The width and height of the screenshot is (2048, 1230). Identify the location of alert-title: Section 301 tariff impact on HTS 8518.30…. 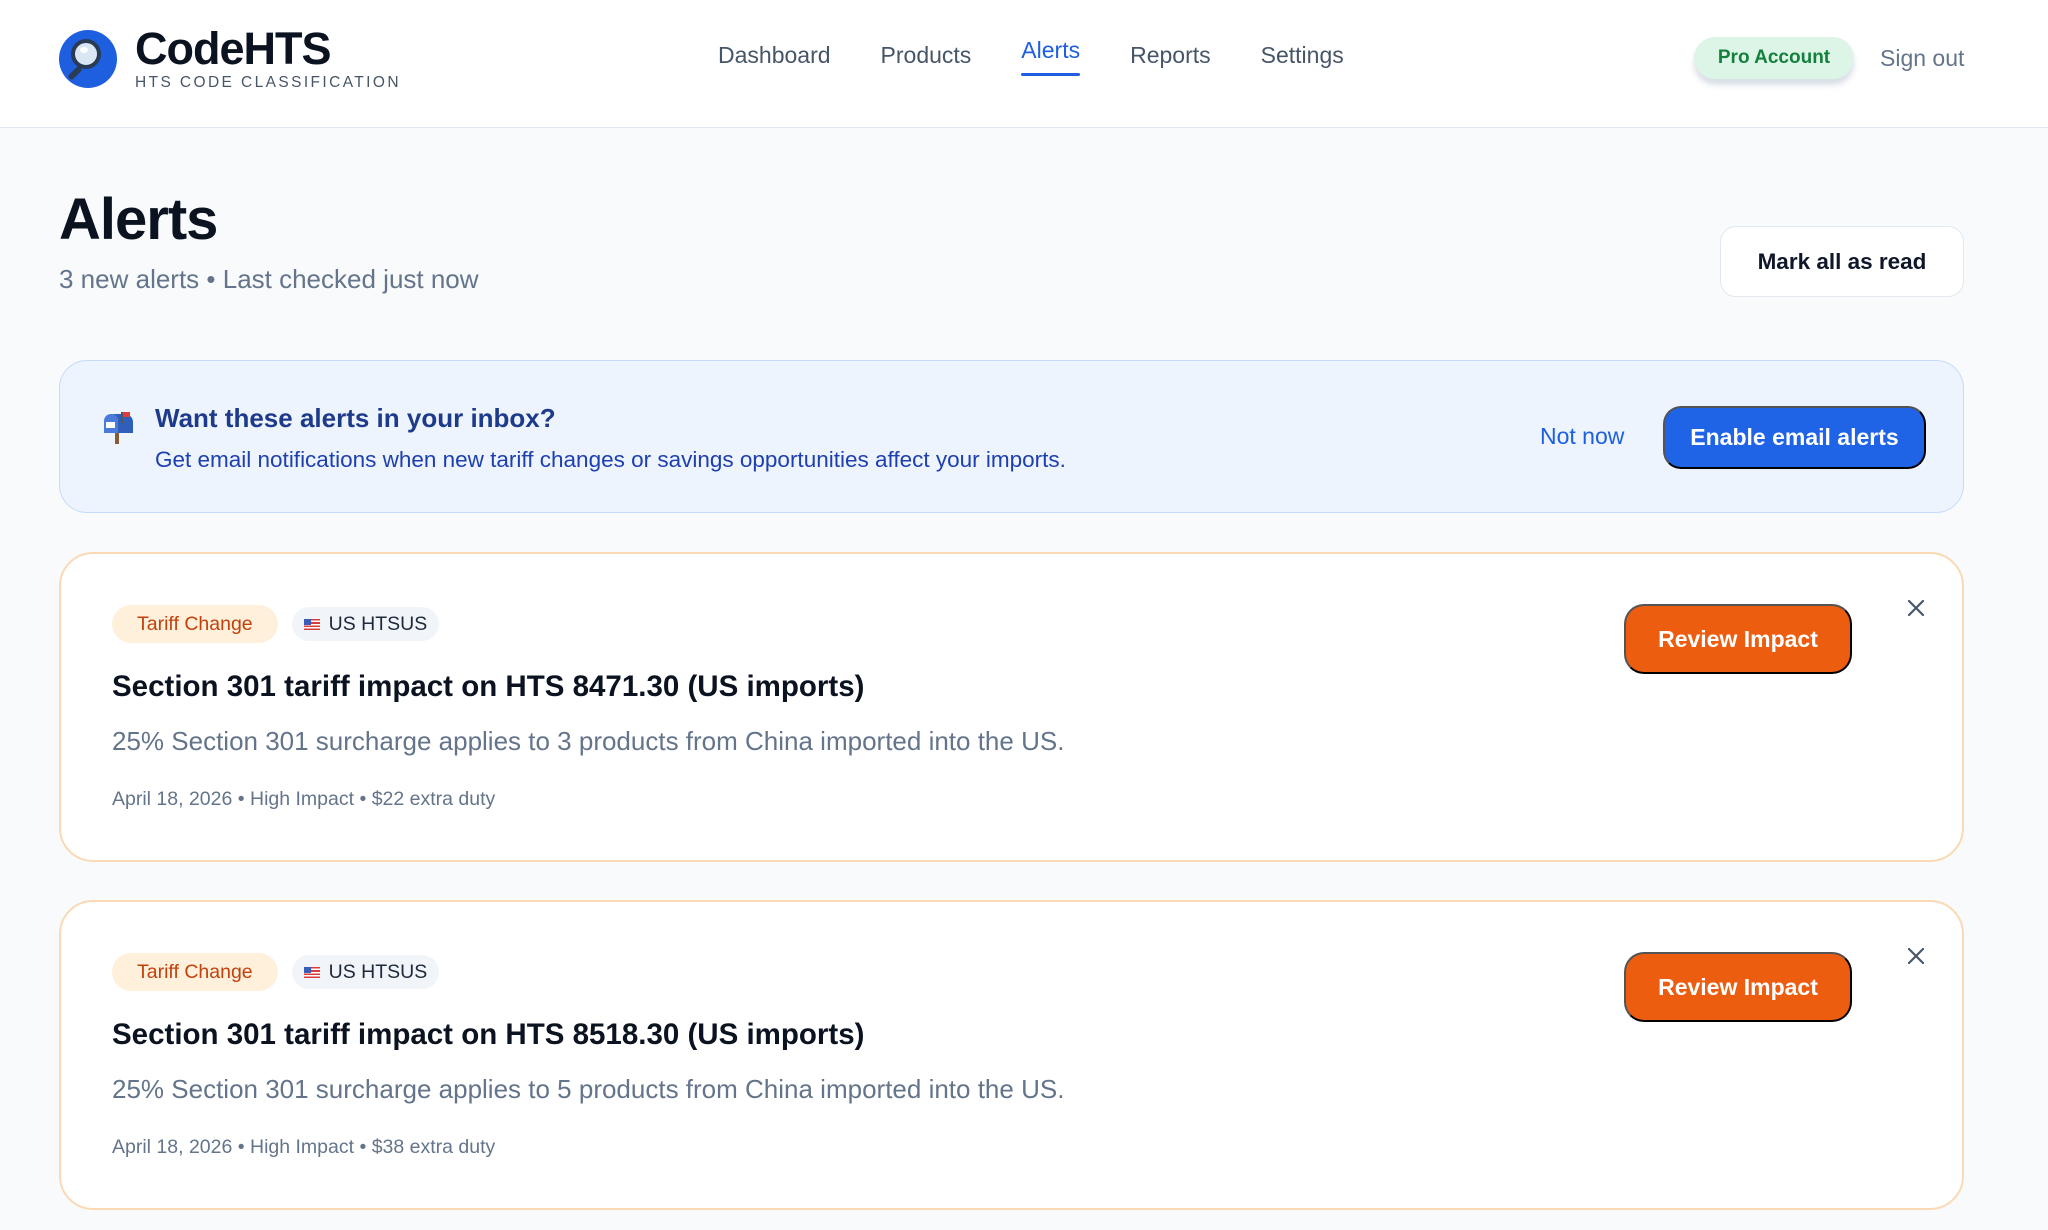
(488, 1034).